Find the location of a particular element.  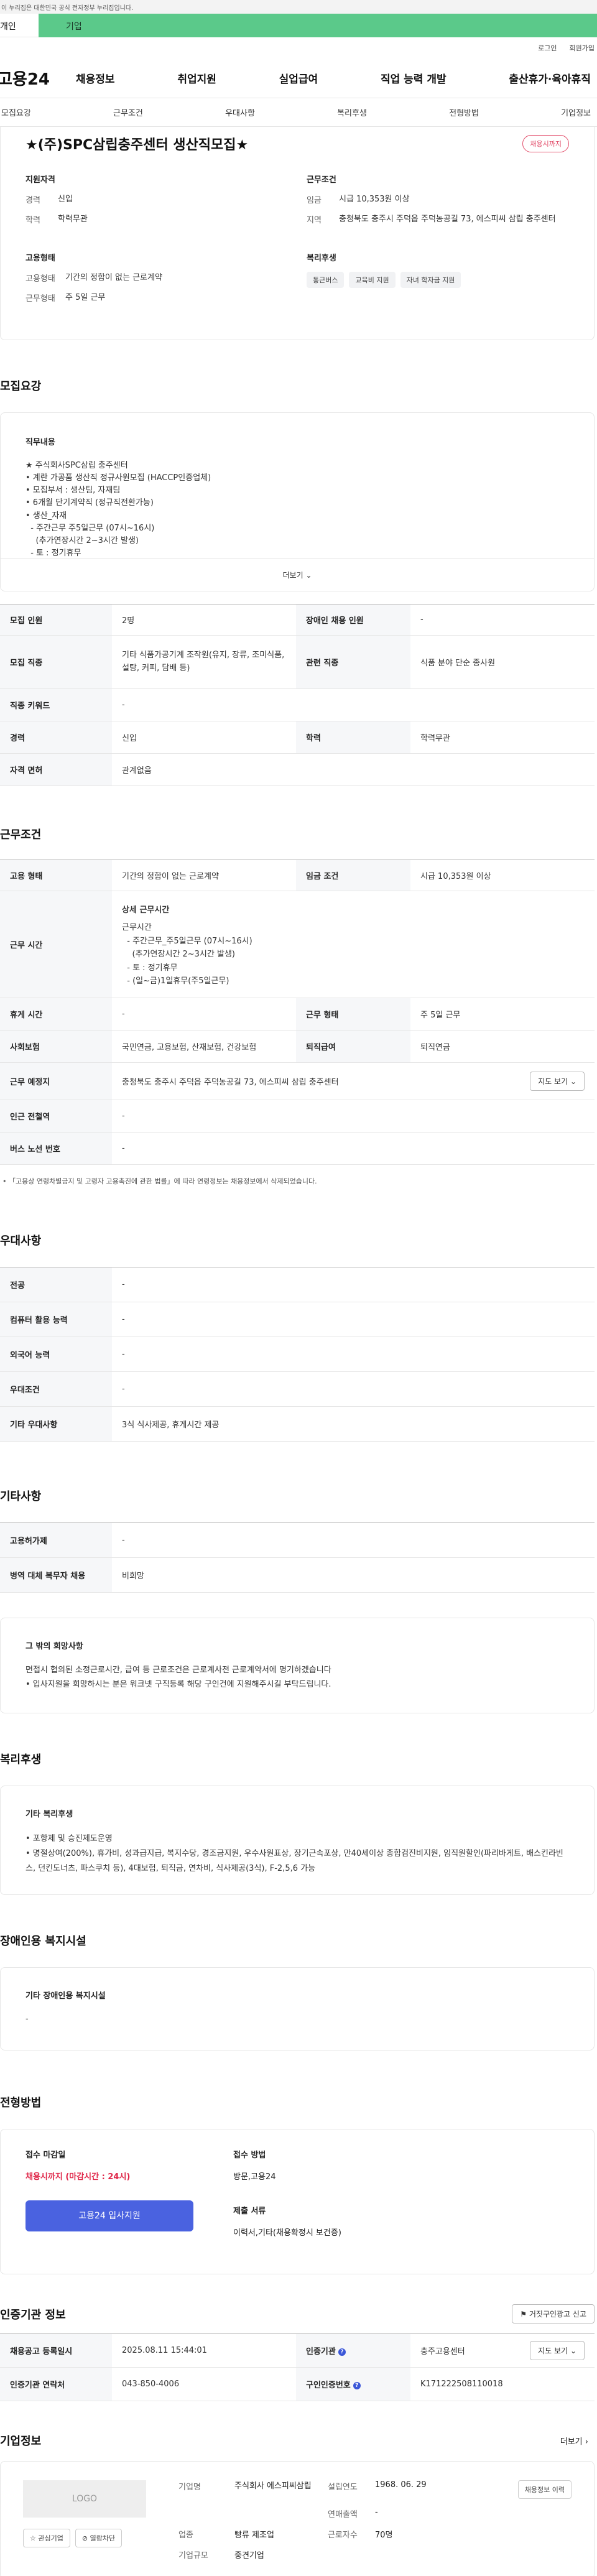

row-value: 043-850-4006 is located at coordinates (204, 2384).